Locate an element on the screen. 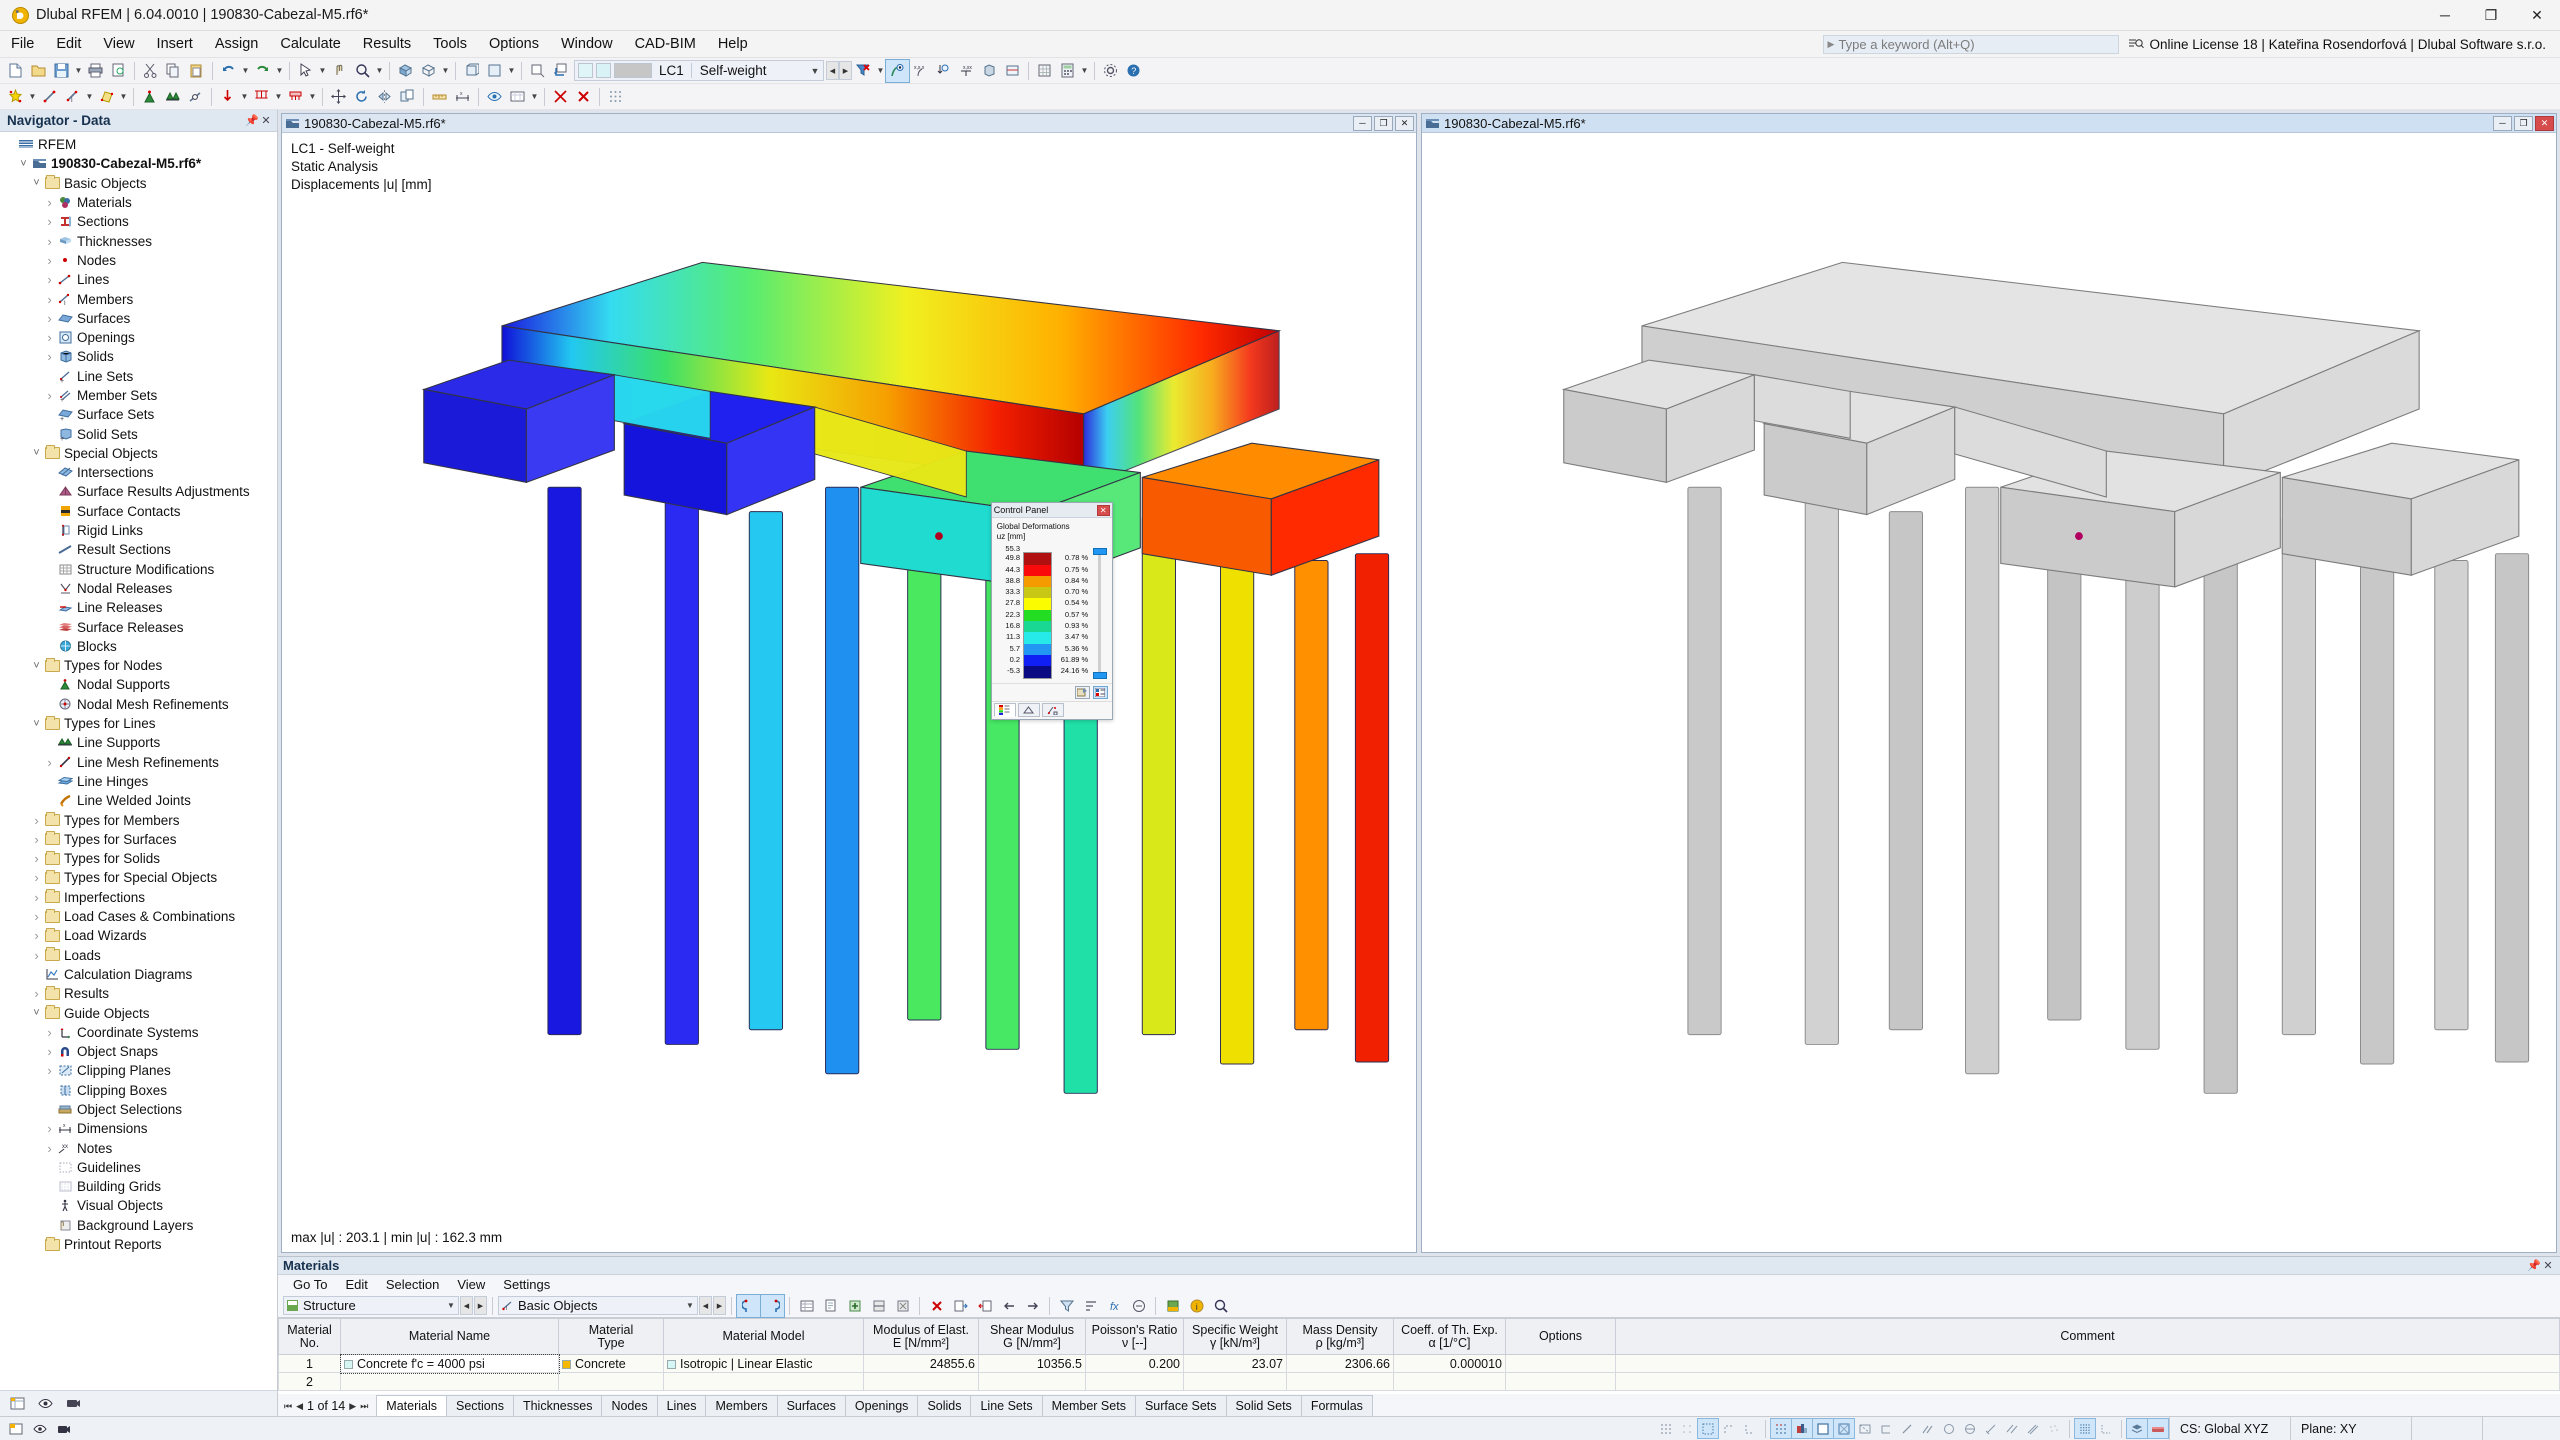 The height and width of the screenshot is (1440, 2560). table-close-icon: ✕ is located at coordinates (2548, 1265).